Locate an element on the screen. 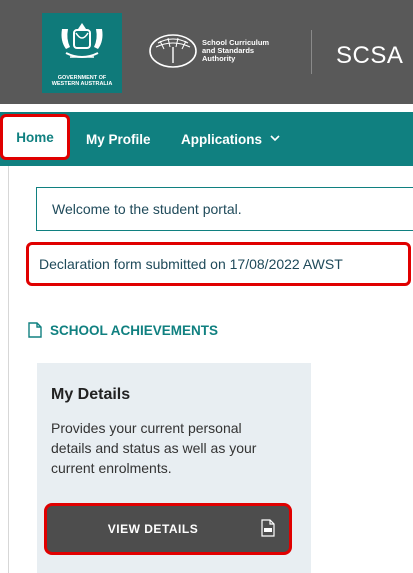 The width and height of the screenshot is (413, 573). site-title: SCSA is located at coordinates (369, 56).